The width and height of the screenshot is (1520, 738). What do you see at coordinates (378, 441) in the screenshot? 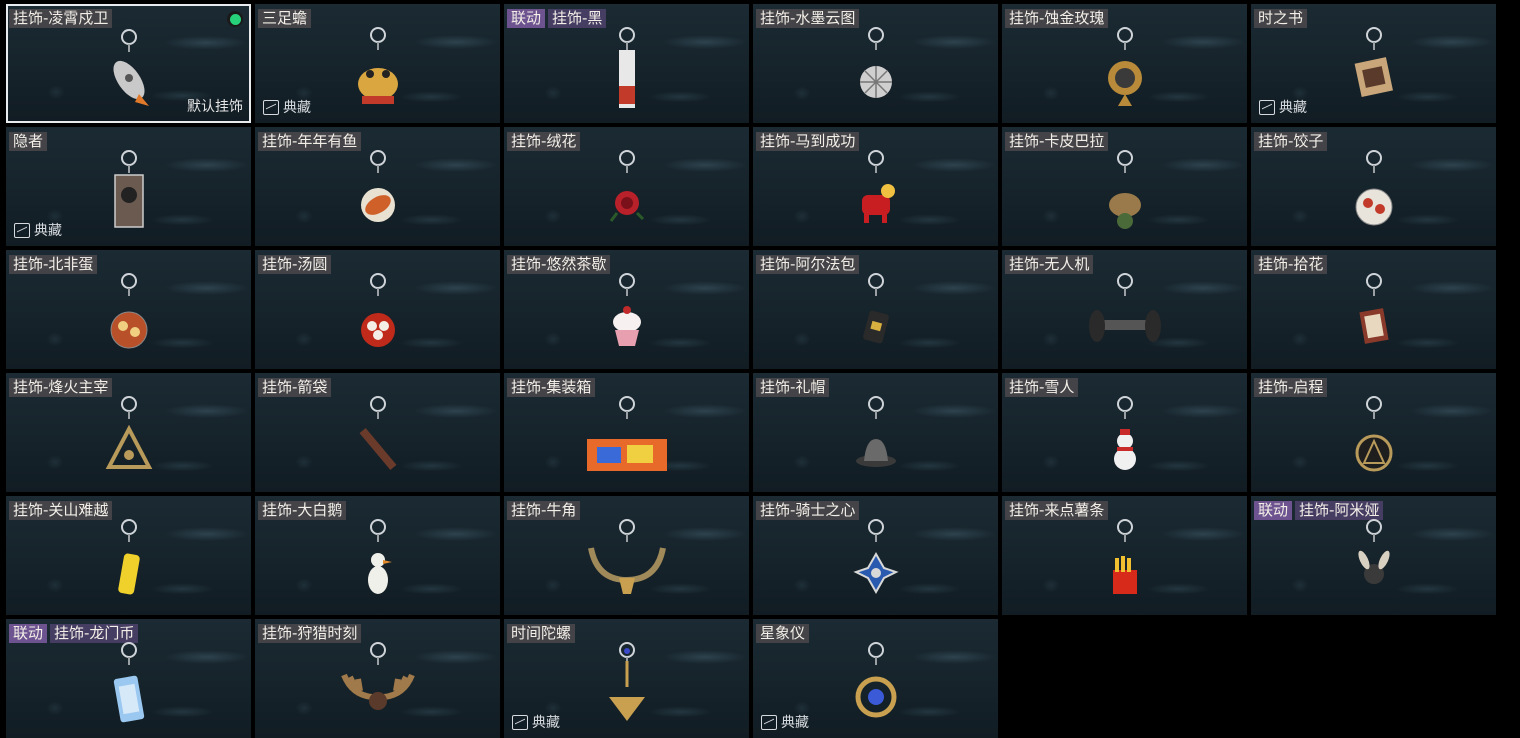
I see `quiver-charm-icon` at bounding box center [378, 441].